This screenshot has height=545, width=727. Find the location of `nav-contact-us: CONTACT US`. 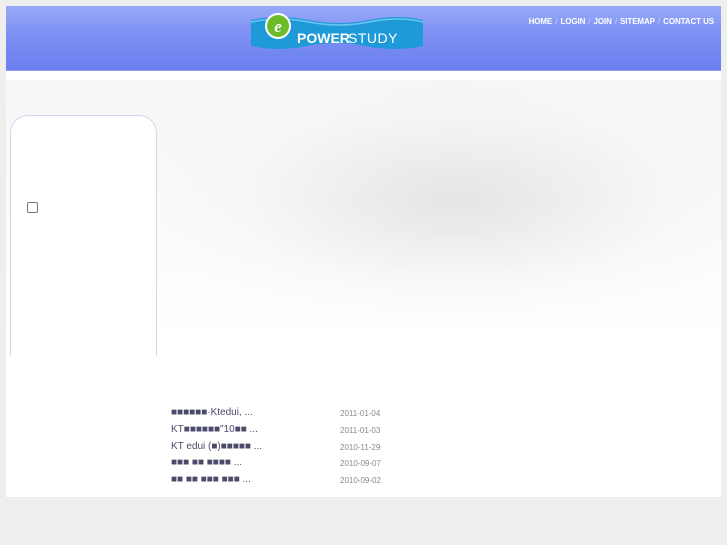

nav-contact-us: CONTACT US is located at coordinates (688, 21).